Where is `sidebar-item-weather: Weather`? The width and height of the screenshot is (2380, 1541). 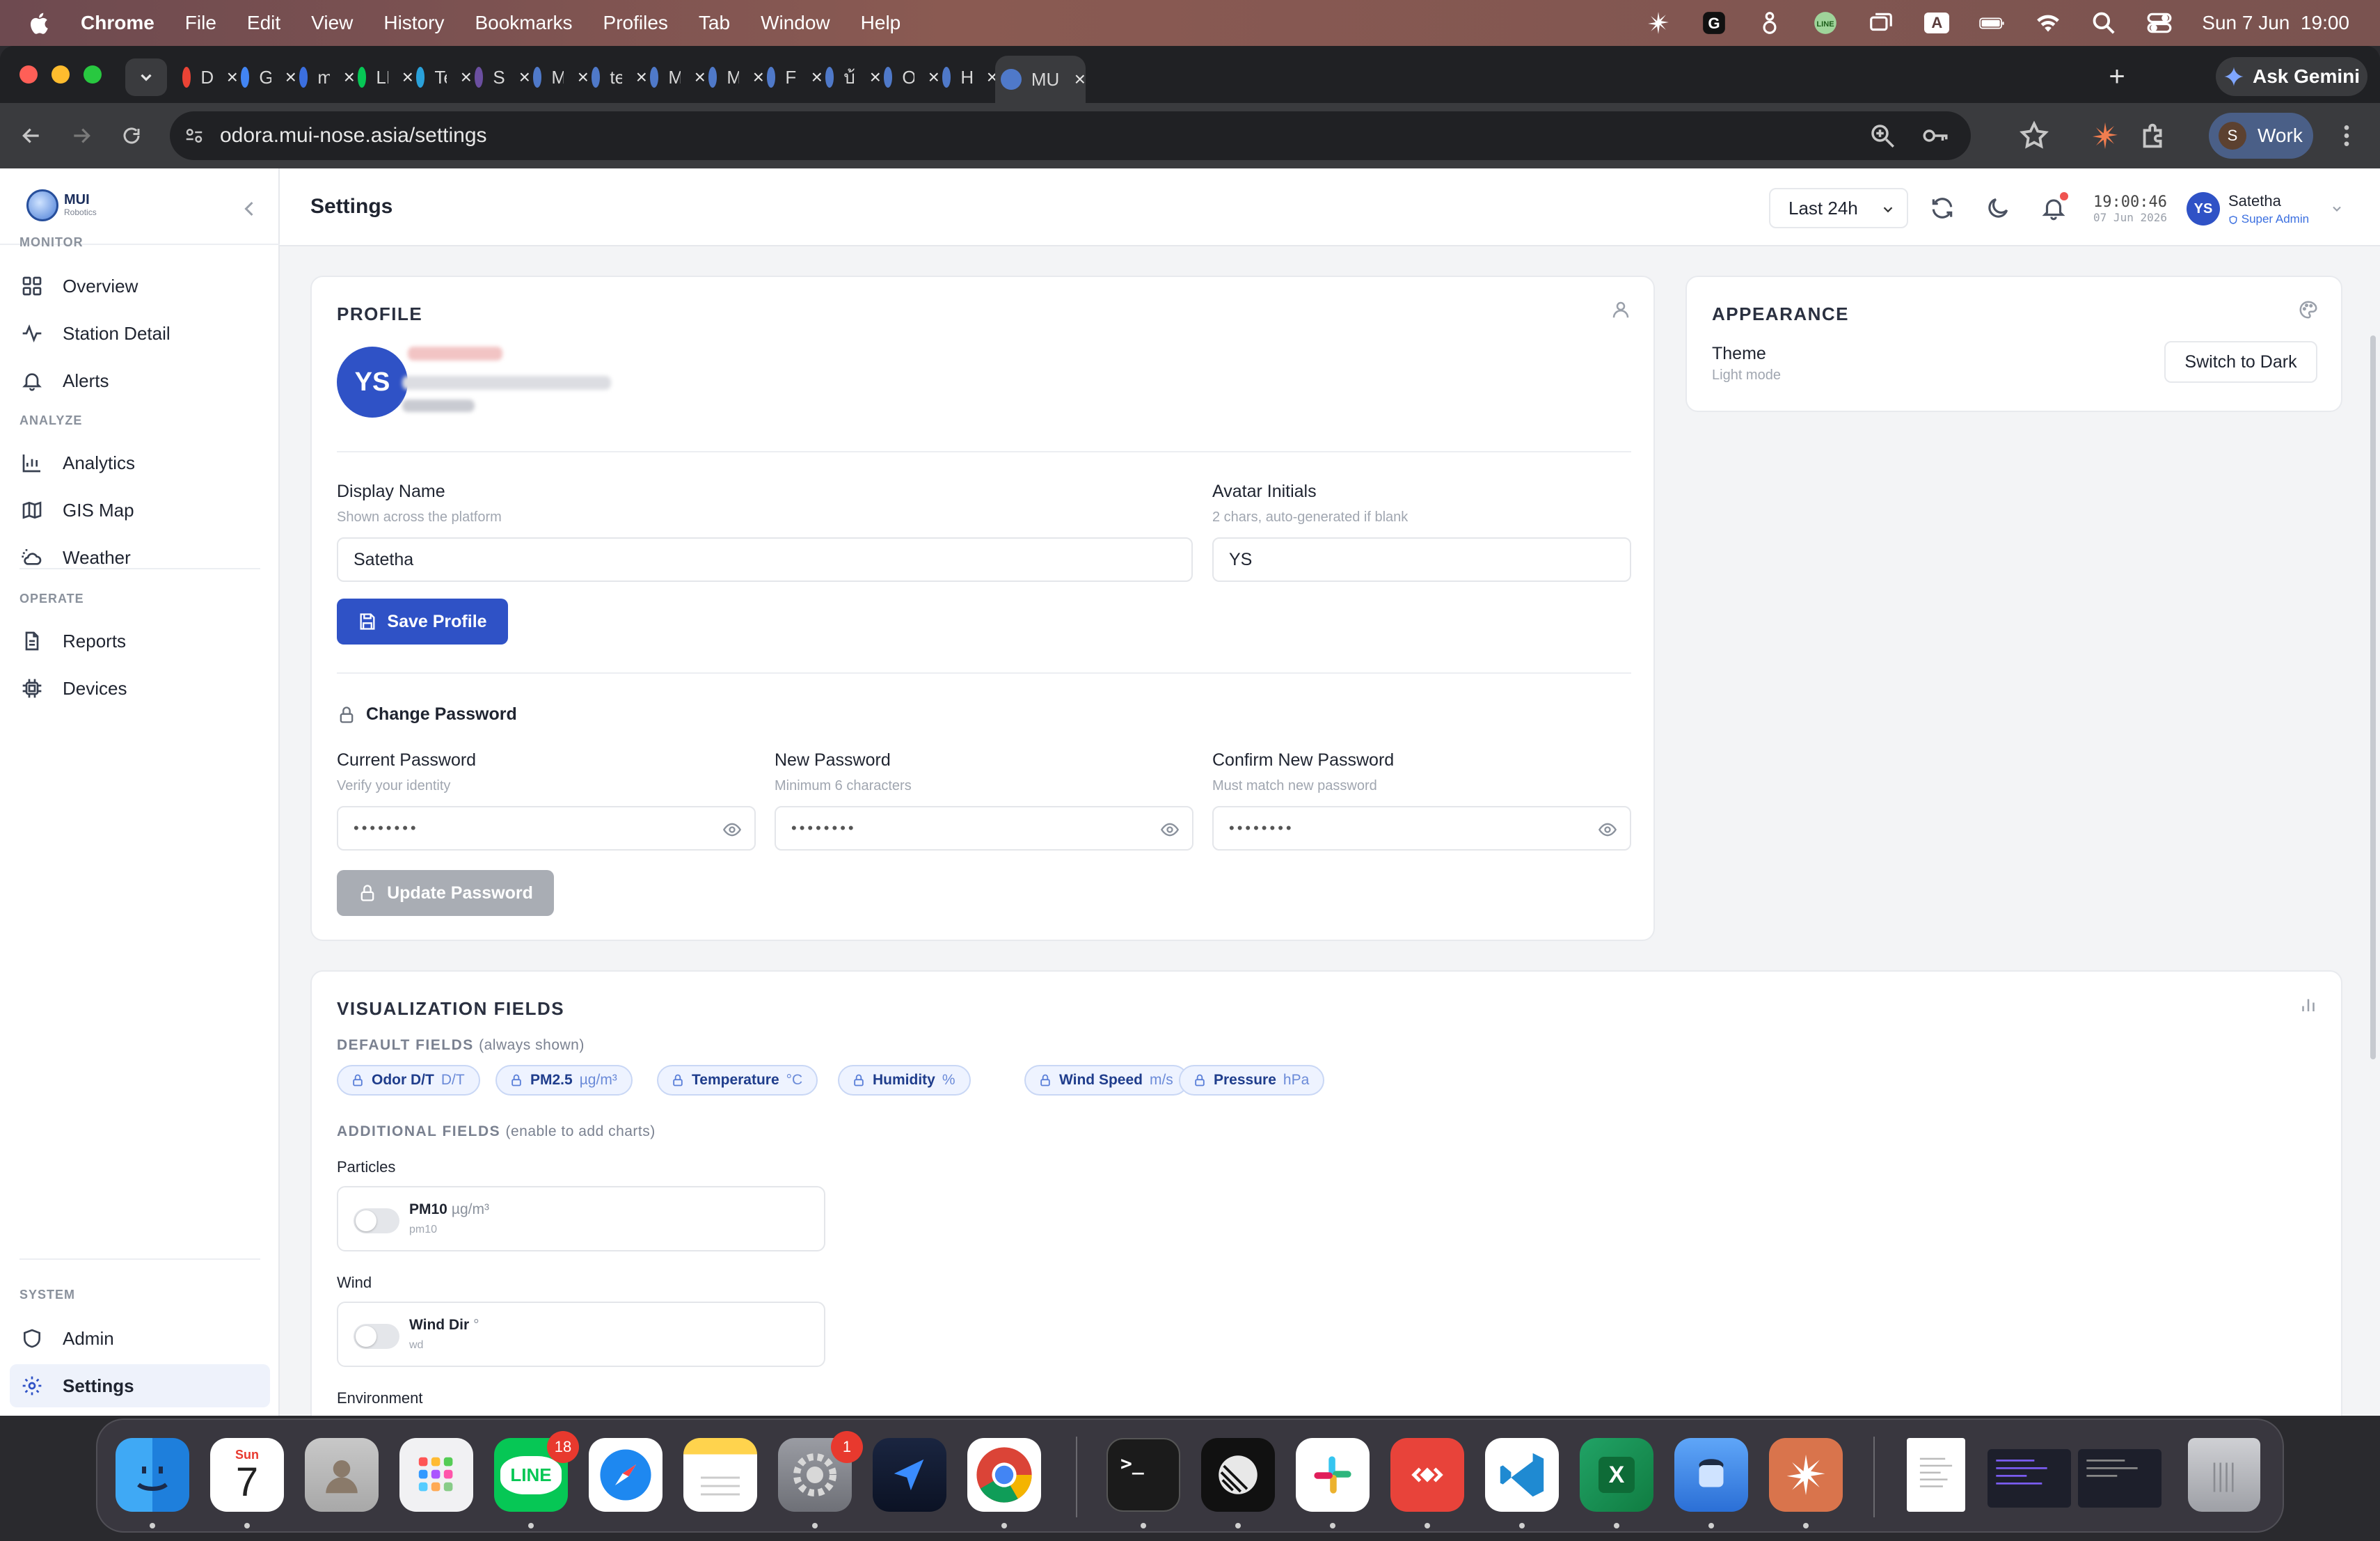 sidebar-item-weather: Weather is located at coordinates (140, 557).